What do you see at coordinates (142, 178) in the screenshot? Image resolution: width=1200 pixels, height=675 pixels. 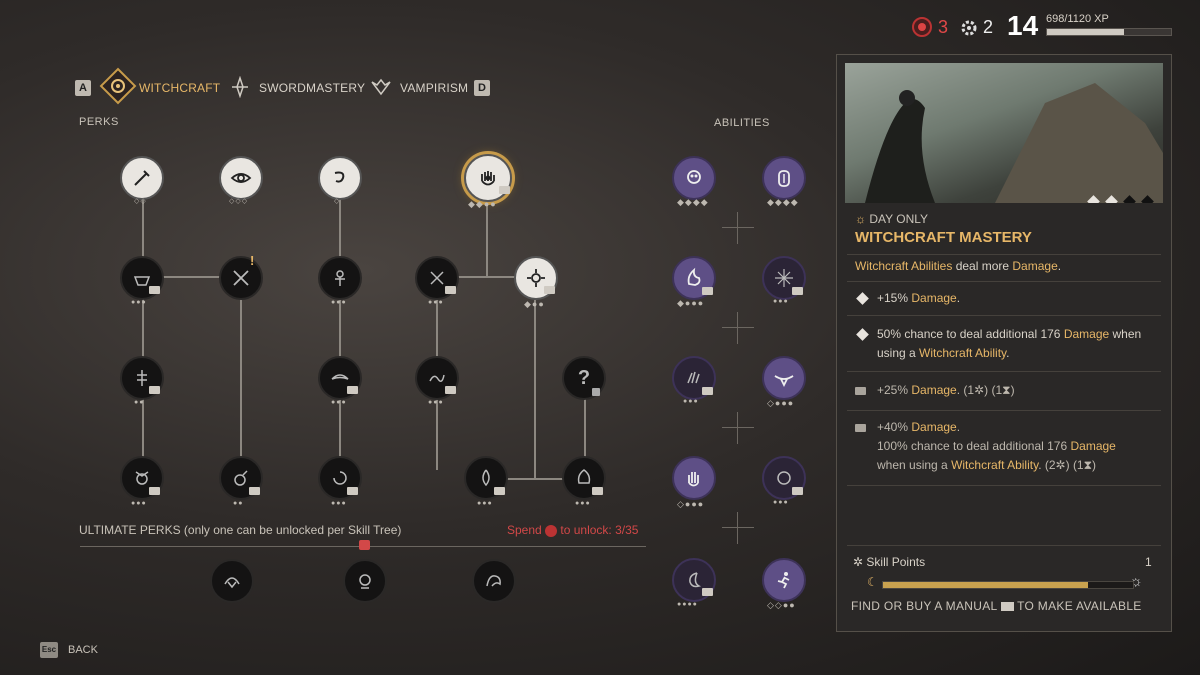 I see `perk-dagger` at bounding box center [142, 178].